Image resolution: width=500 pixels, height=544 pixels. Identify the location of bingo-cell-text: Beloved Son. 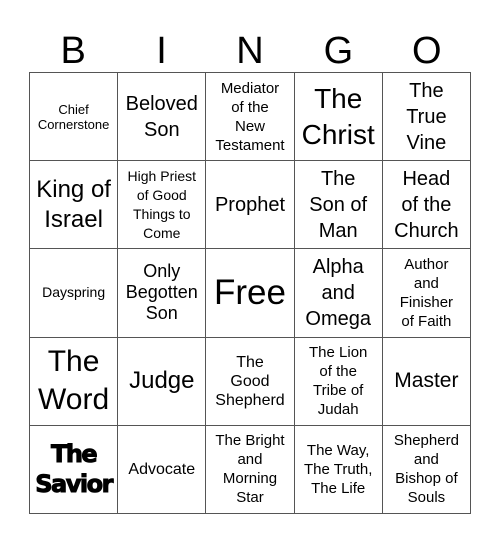
(161, 116).